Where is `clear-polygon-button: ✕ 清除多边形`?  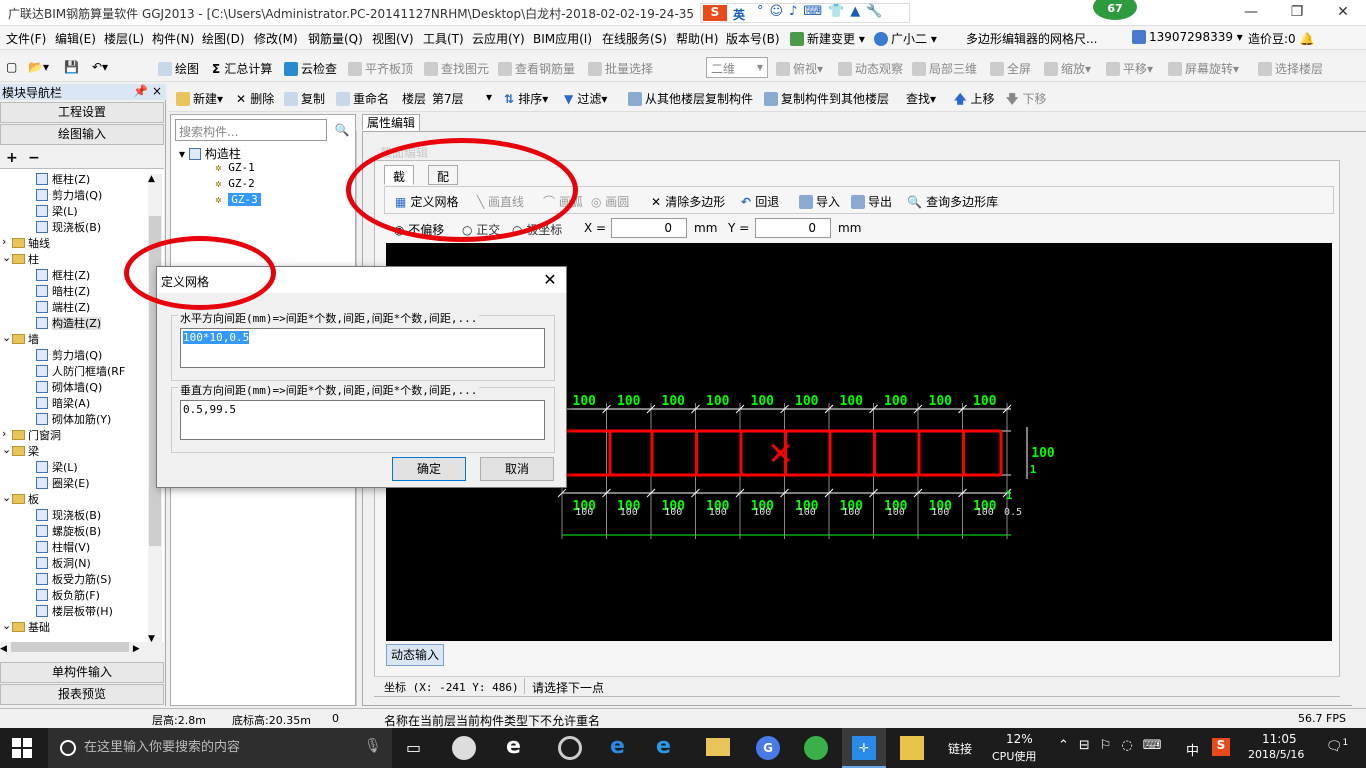 clear-polygon-button: ✕ 清除多边形 is located at coordinates (688, 201).